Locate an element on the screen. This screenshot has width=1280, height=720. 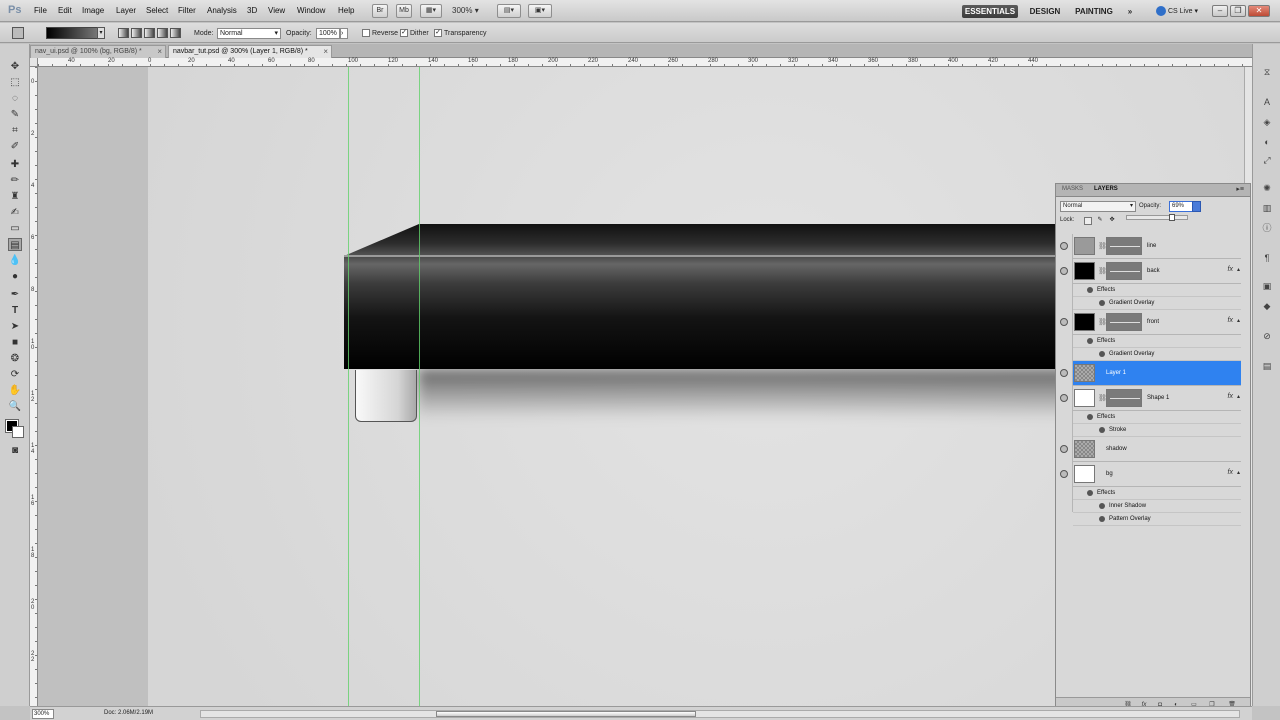
3d-panel-icon: ◈ is located at coordinates (1267, 122).